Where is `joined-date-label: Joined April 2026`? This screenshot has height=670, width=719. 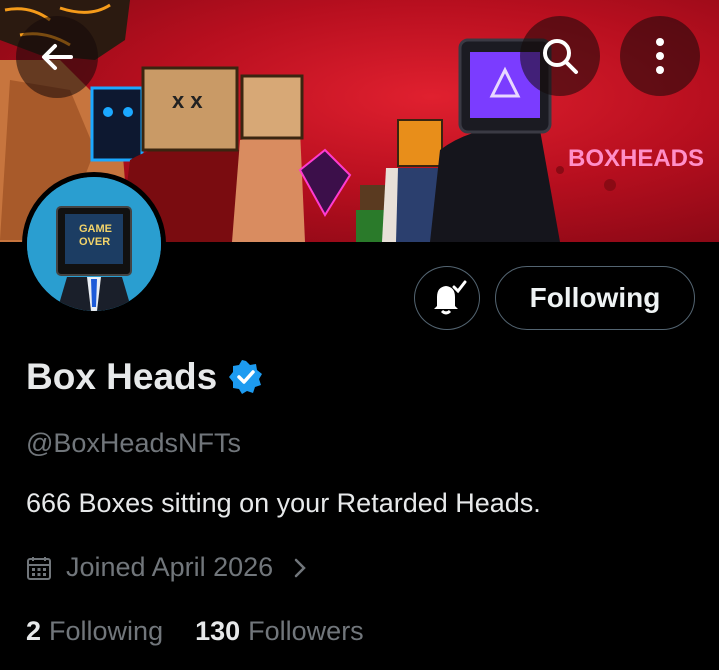
joined-date-label: Joined April 2026 is located at coordinates (170, 567).